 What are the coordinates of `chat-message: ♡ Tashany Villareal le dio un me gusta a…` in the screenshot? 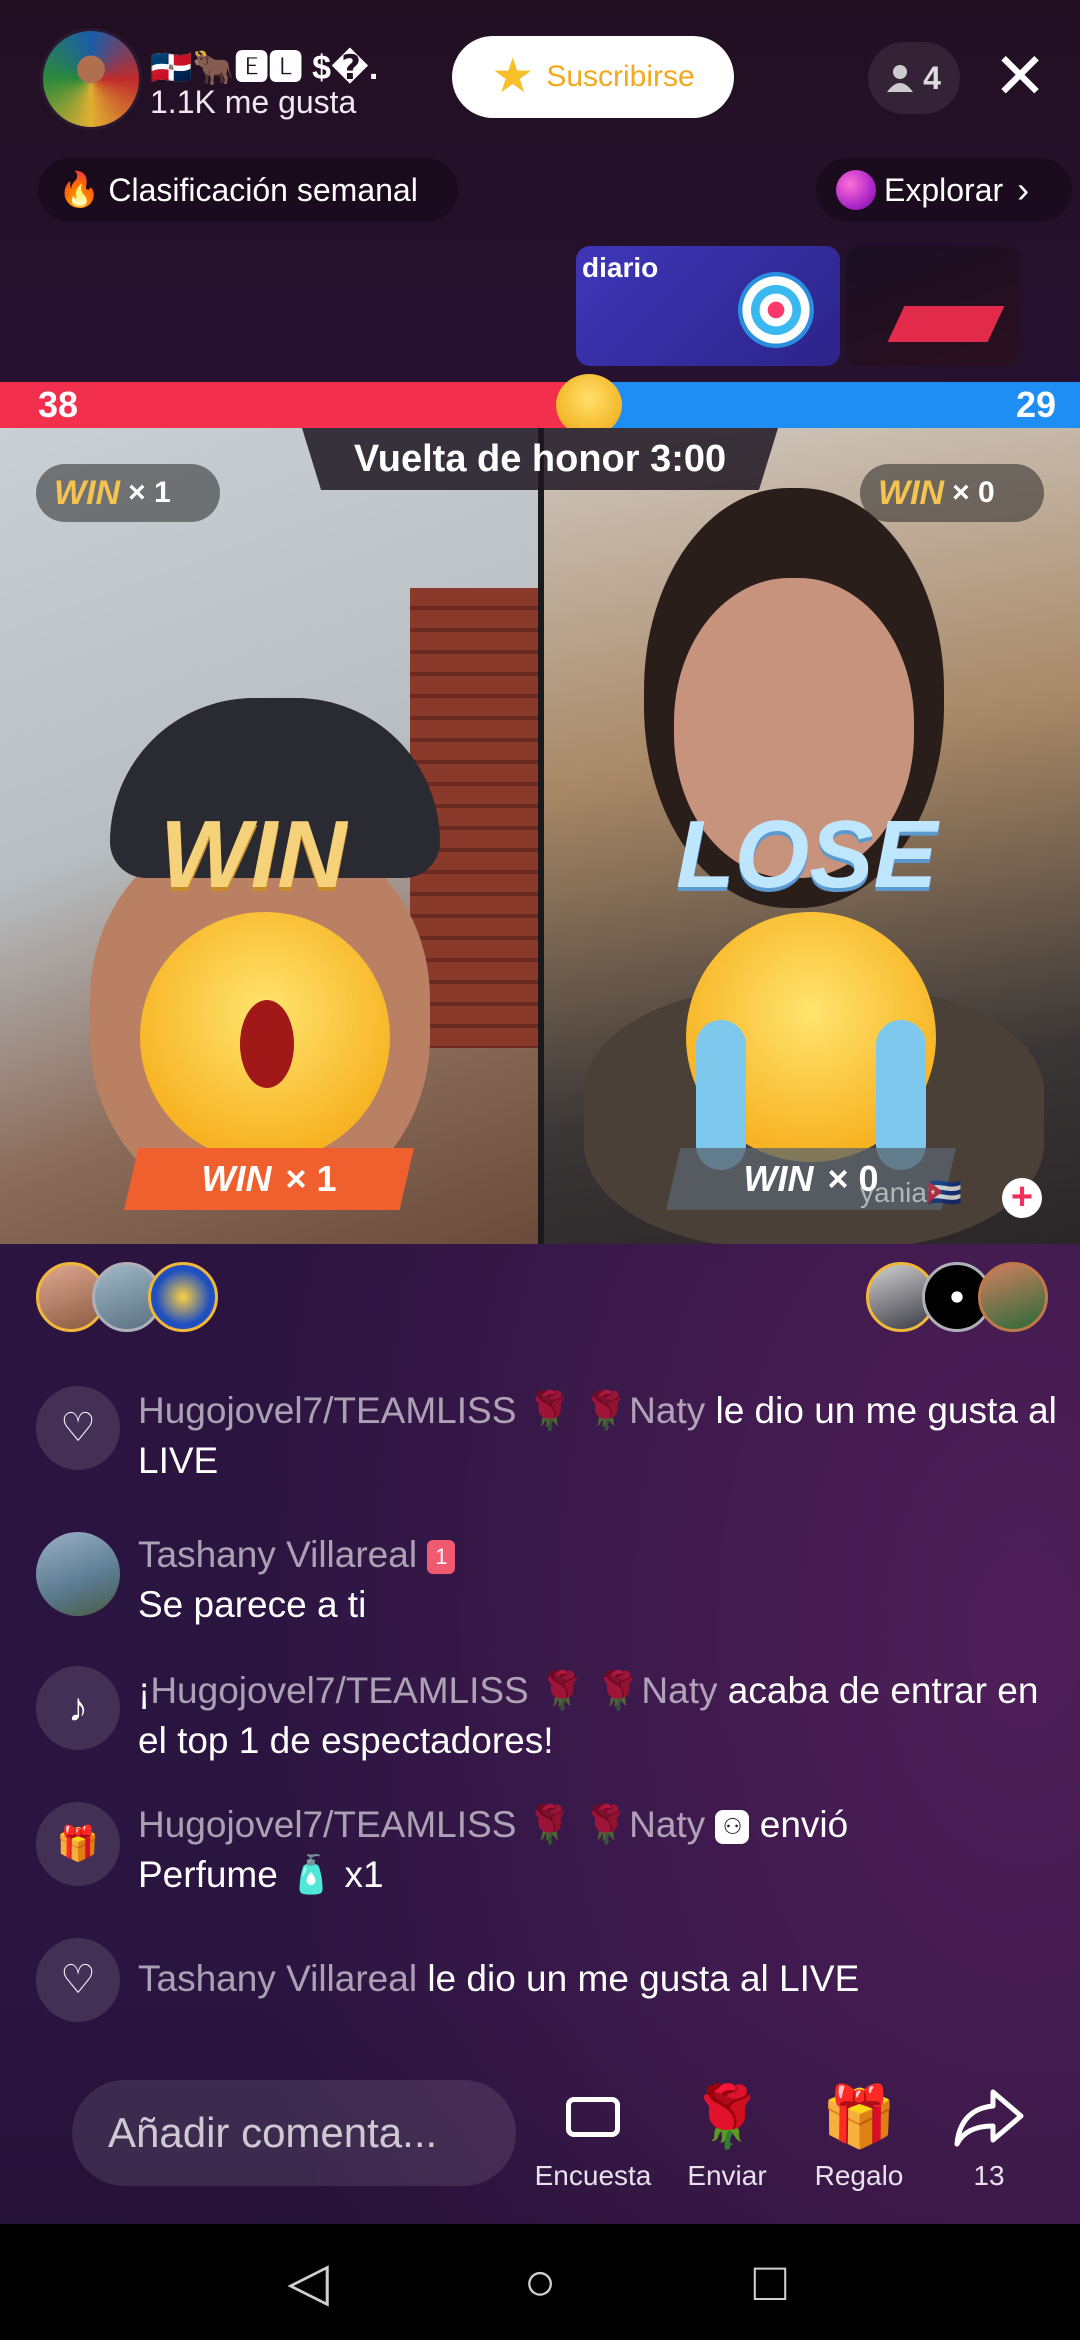 It's located at (541, 1980).